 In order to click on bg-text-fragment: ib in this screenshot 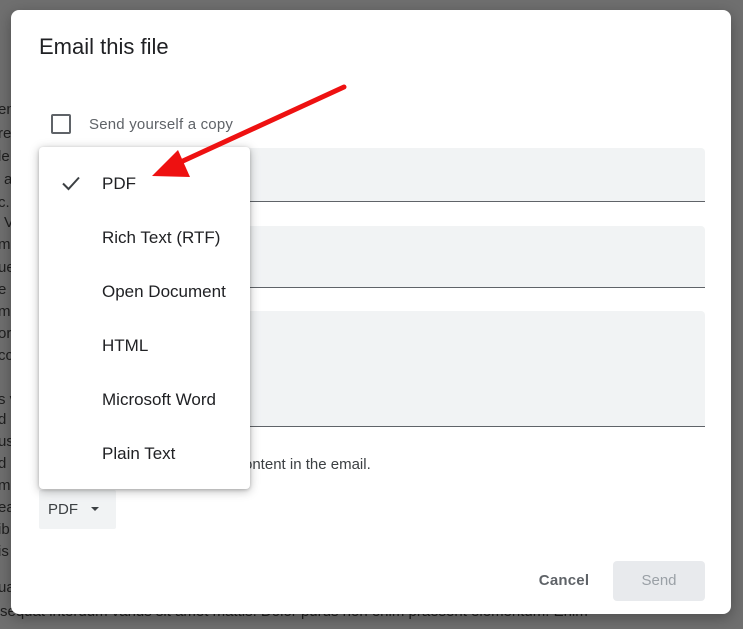, I will do `click(5, 529)`.